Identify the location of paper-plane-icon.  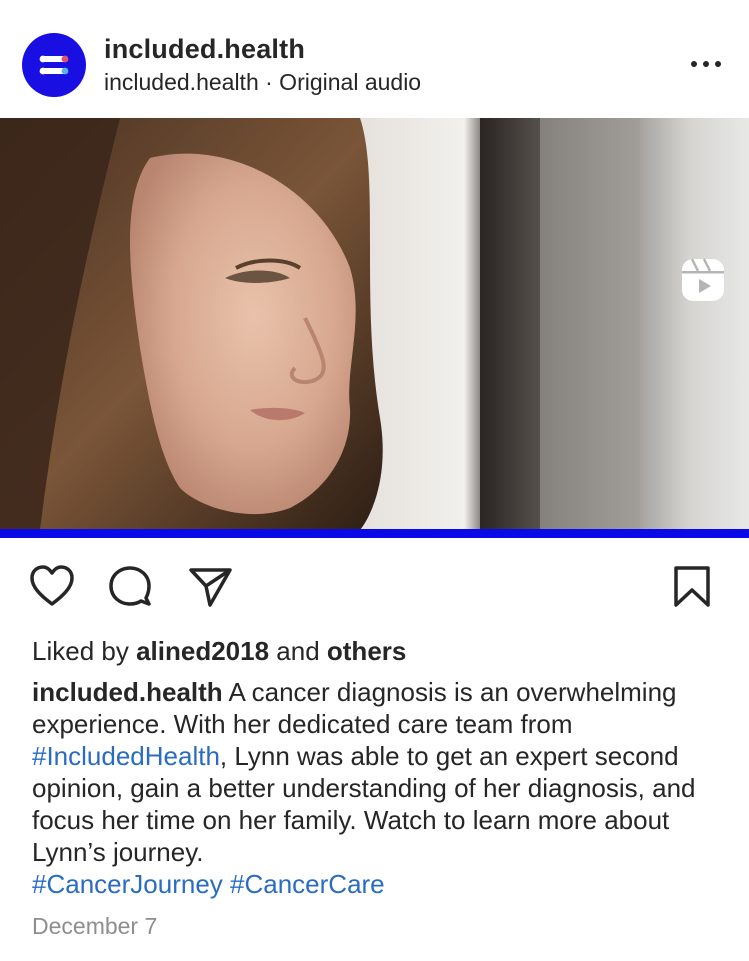
(210, 587).